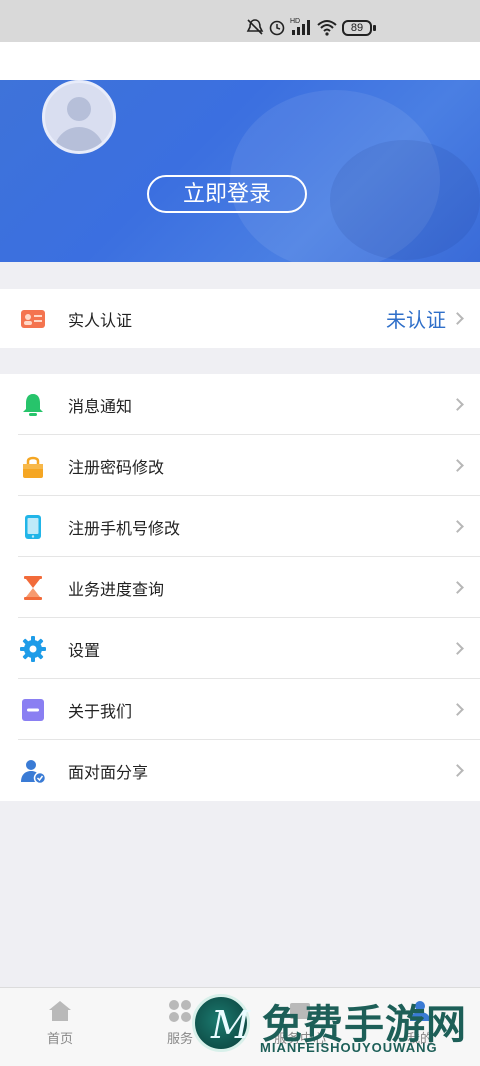 The image size is (480, 1066). Describe the element at coordinates (255, 27) in the screenshot. I see `mute-alarm-icon` at that location.